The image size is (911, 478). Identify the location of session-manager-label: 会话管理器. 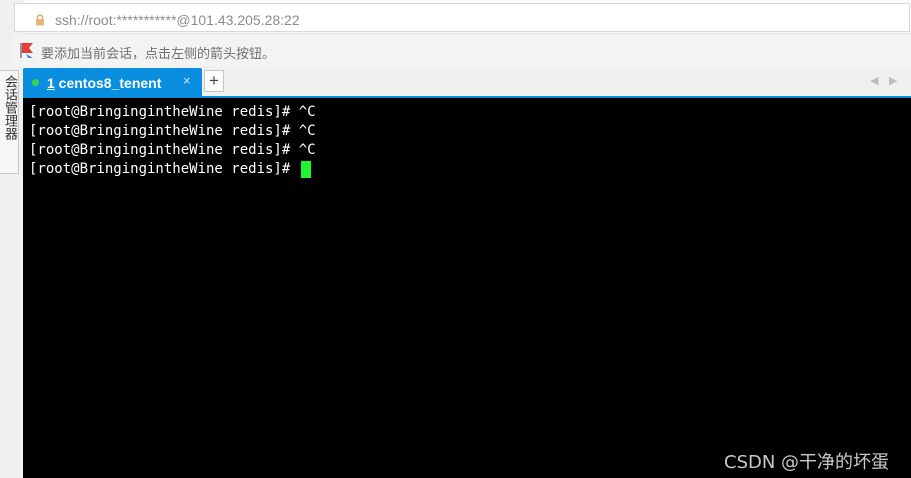
(9, 107).